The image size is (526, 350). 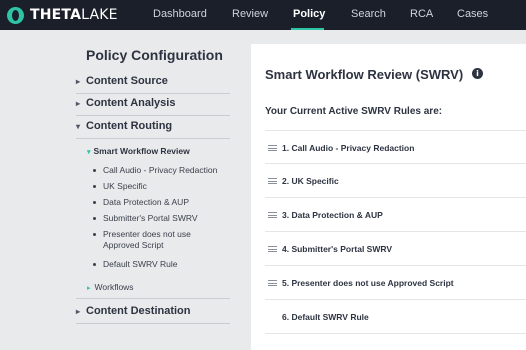 What do you see at coordinates (368, 14) in the screenshot?
I see `nav-search: Search` at bounding box center [368, 14].